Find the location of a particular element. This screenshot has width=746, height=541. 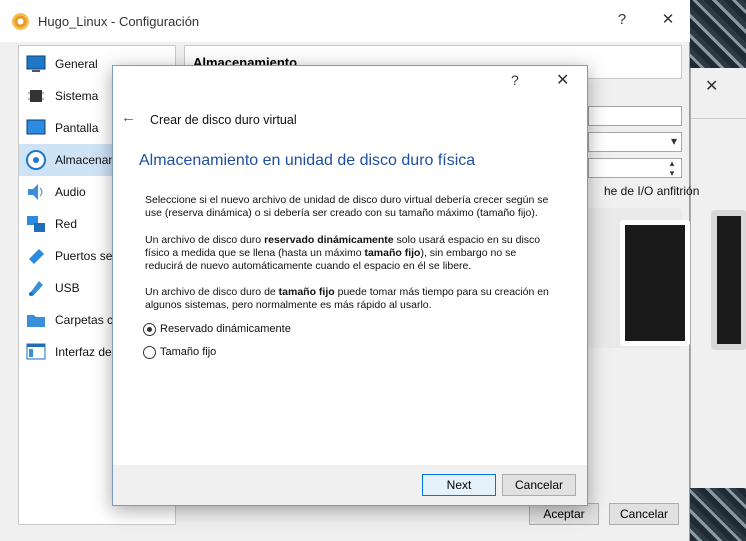

help-button: ? is located at coordinates (622, 20).